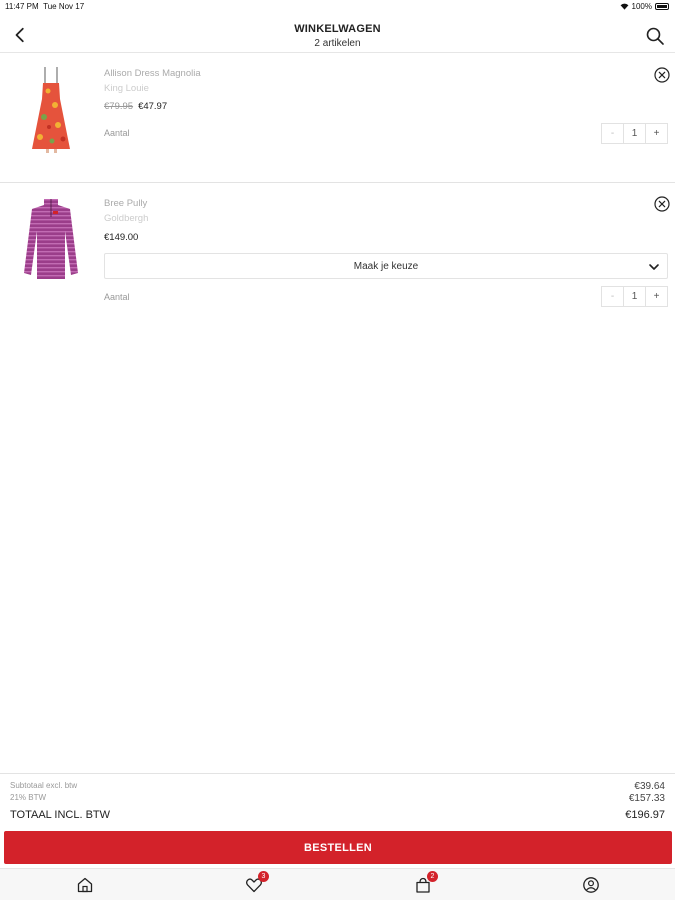 Image resolution: width=675 pixels, height=900 pixels. Describe the element at coordinates (152, 73) in the screenshot. I see `product-name: Allison Dress Magnolia` at that location.